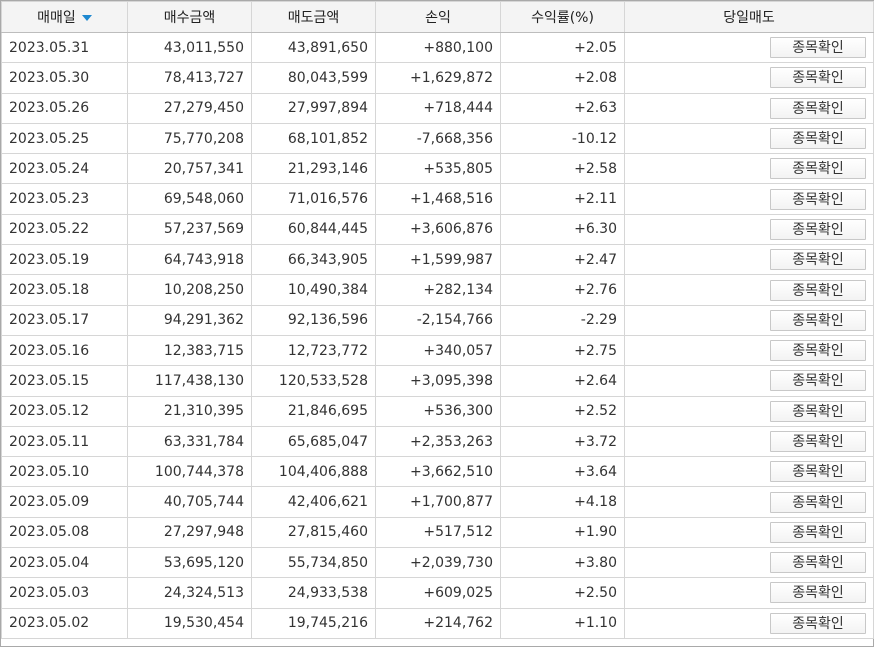  Describe the element at coordinates (562, 47) in the screenshot. I see `return-rate-cell: +2.05` at that location.